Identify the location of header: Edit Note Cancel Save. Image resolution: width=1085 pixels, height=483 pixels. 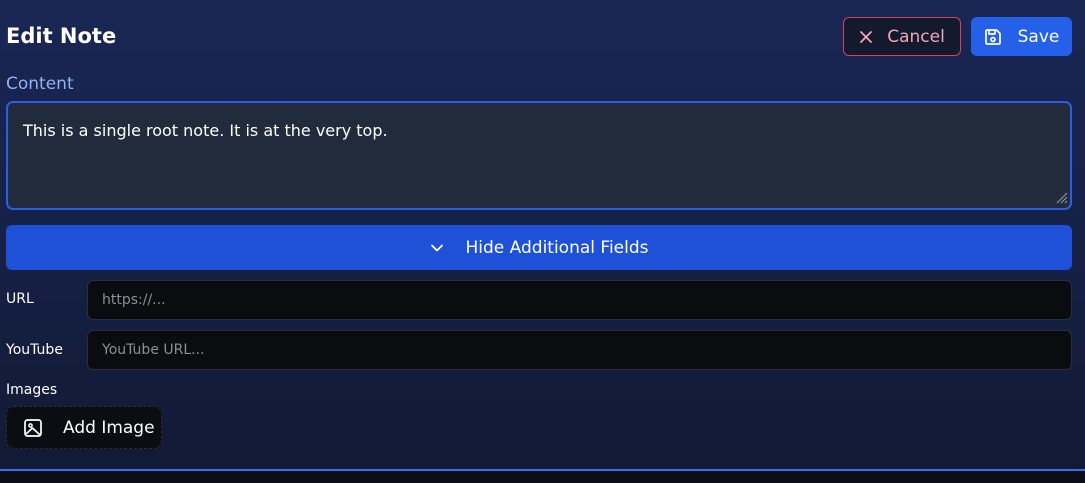
(542, 36).